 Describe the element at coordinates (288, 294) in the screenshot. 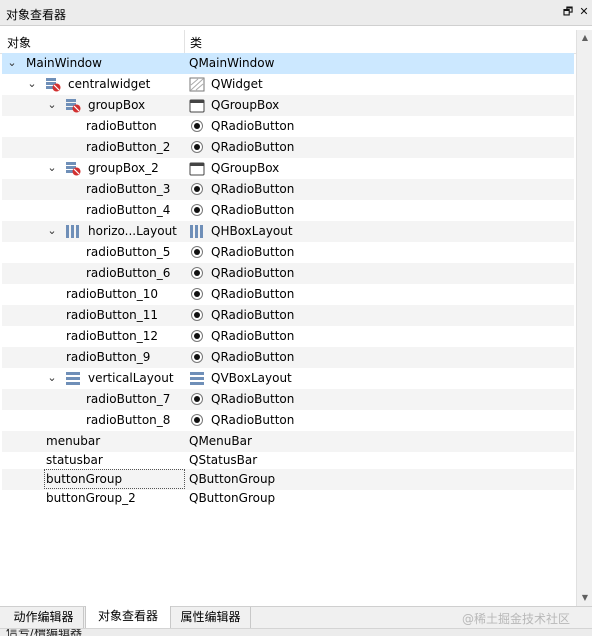

I see `tree-row-radiobutton-10: radioButton_10 QRadioButton` at that location.